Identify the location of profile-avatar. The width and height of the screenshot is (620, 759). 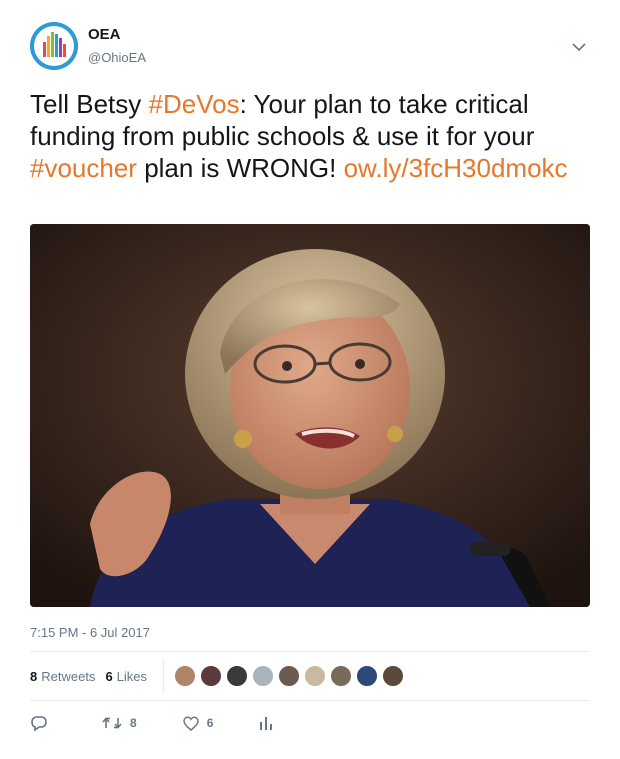
(54, 46).